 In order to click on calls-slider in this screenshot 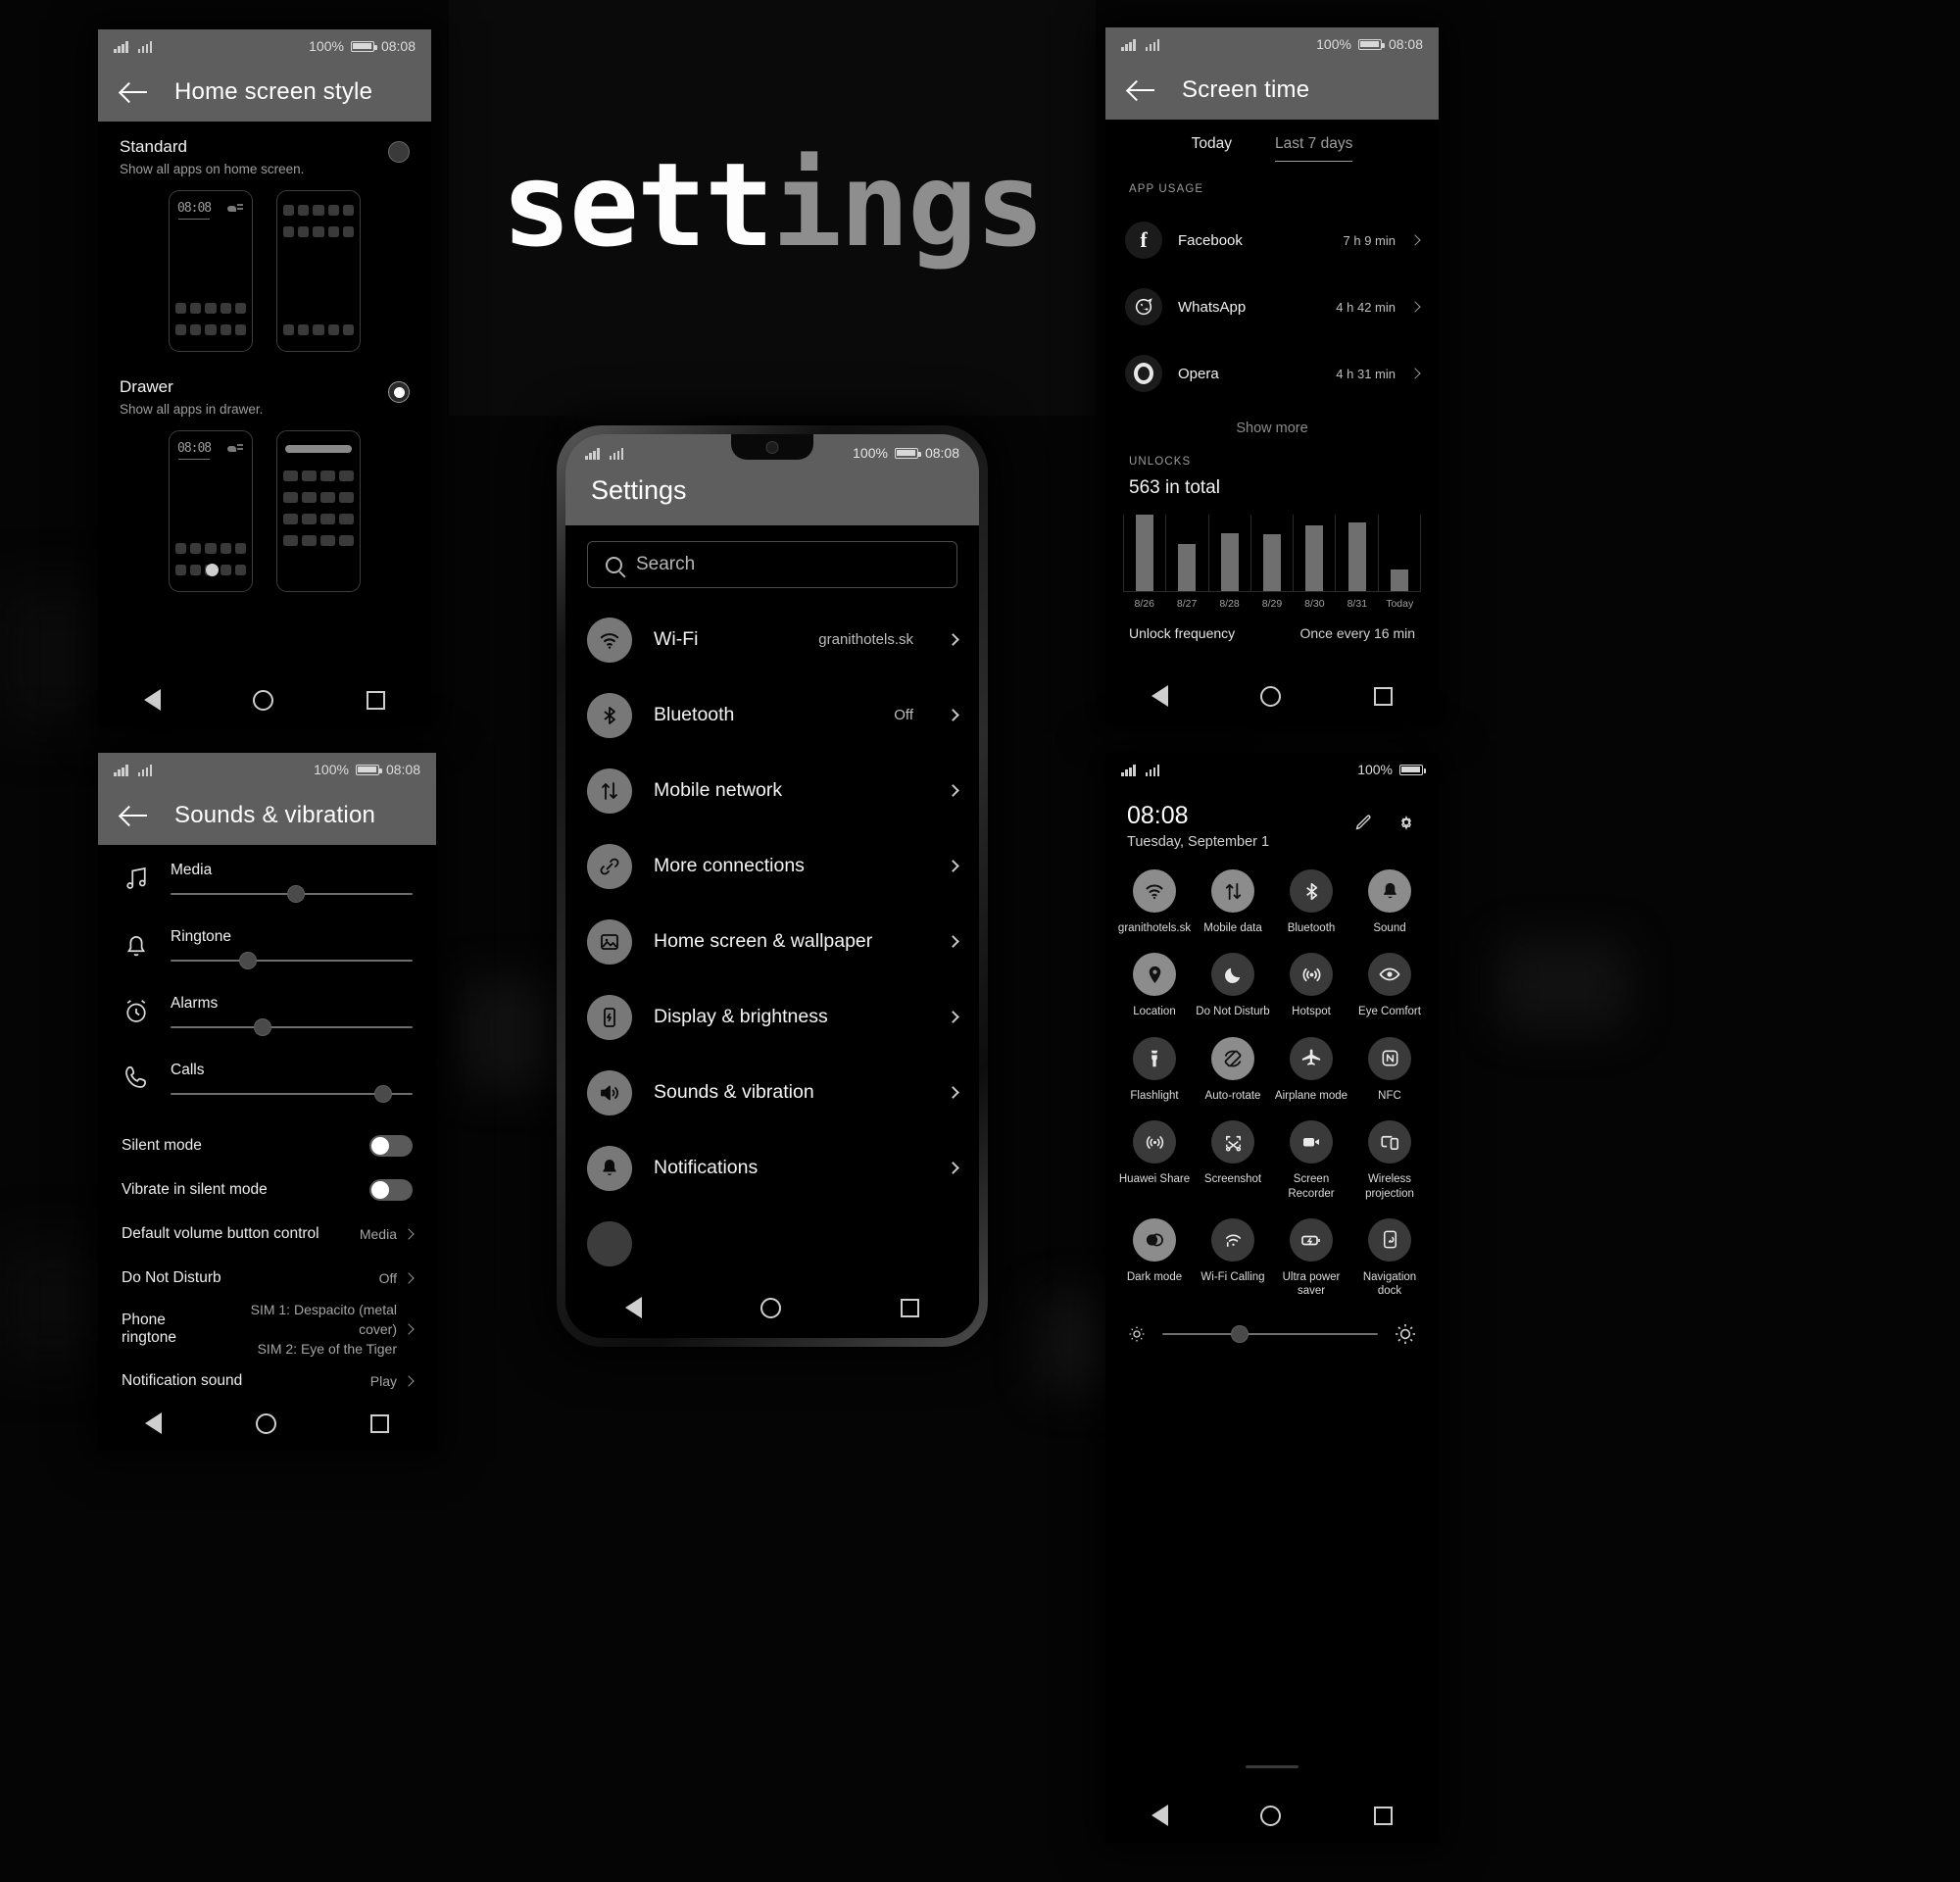, I will do `click(292, 1094)`.